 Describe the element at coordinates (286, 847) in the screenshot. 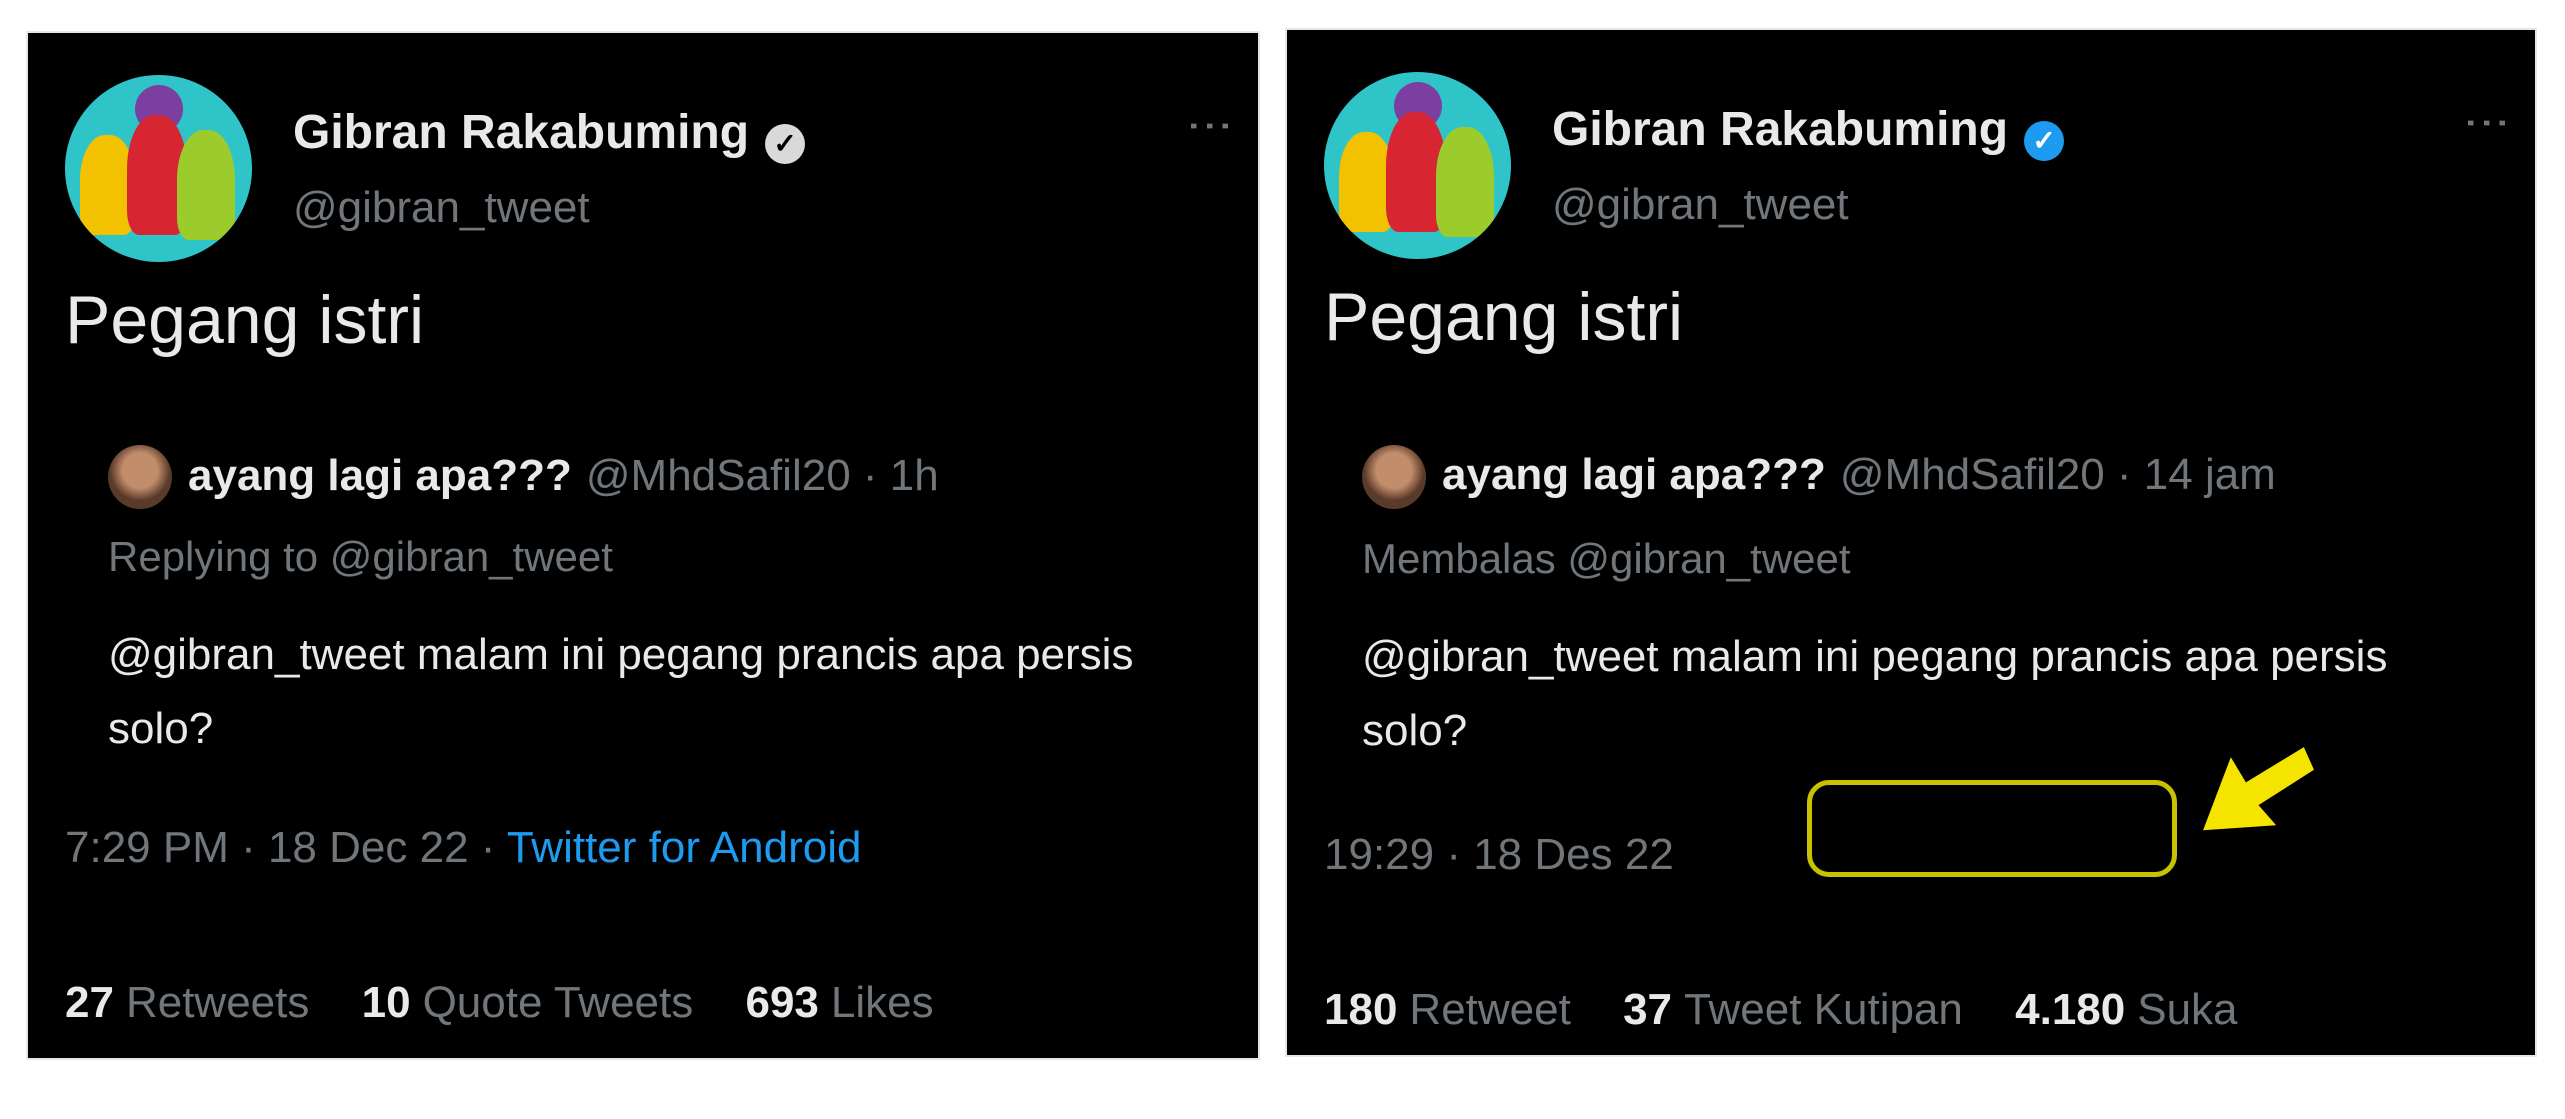

I see `tweet-timestamp: 7:29 PM · 18 Dec 22 ·` at that location.